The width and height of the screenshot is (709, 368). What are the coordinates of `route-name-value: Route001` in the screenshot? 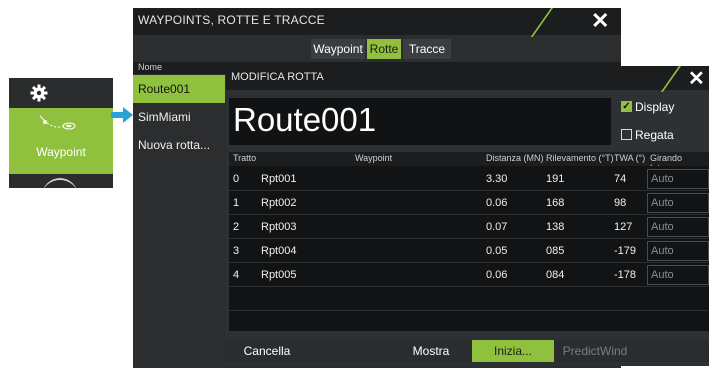 It's located at (305, 119).